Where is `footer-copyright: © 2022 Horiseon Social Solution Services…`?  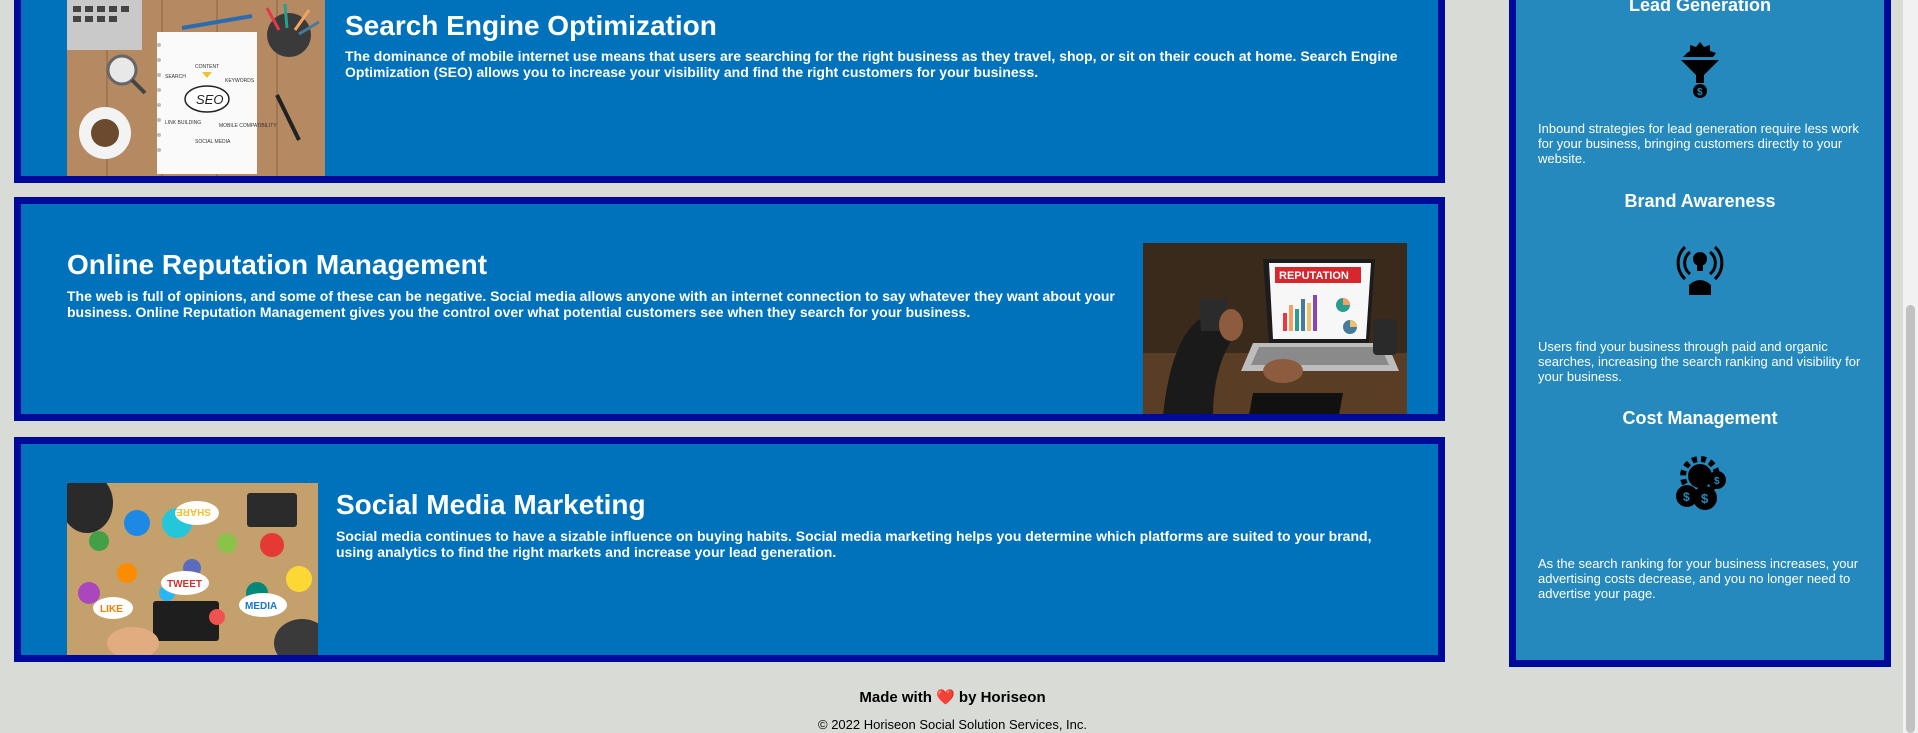
footer-copyright: © 2022 Horiseon Social Solution Services… is located at coordinates (952, 724).